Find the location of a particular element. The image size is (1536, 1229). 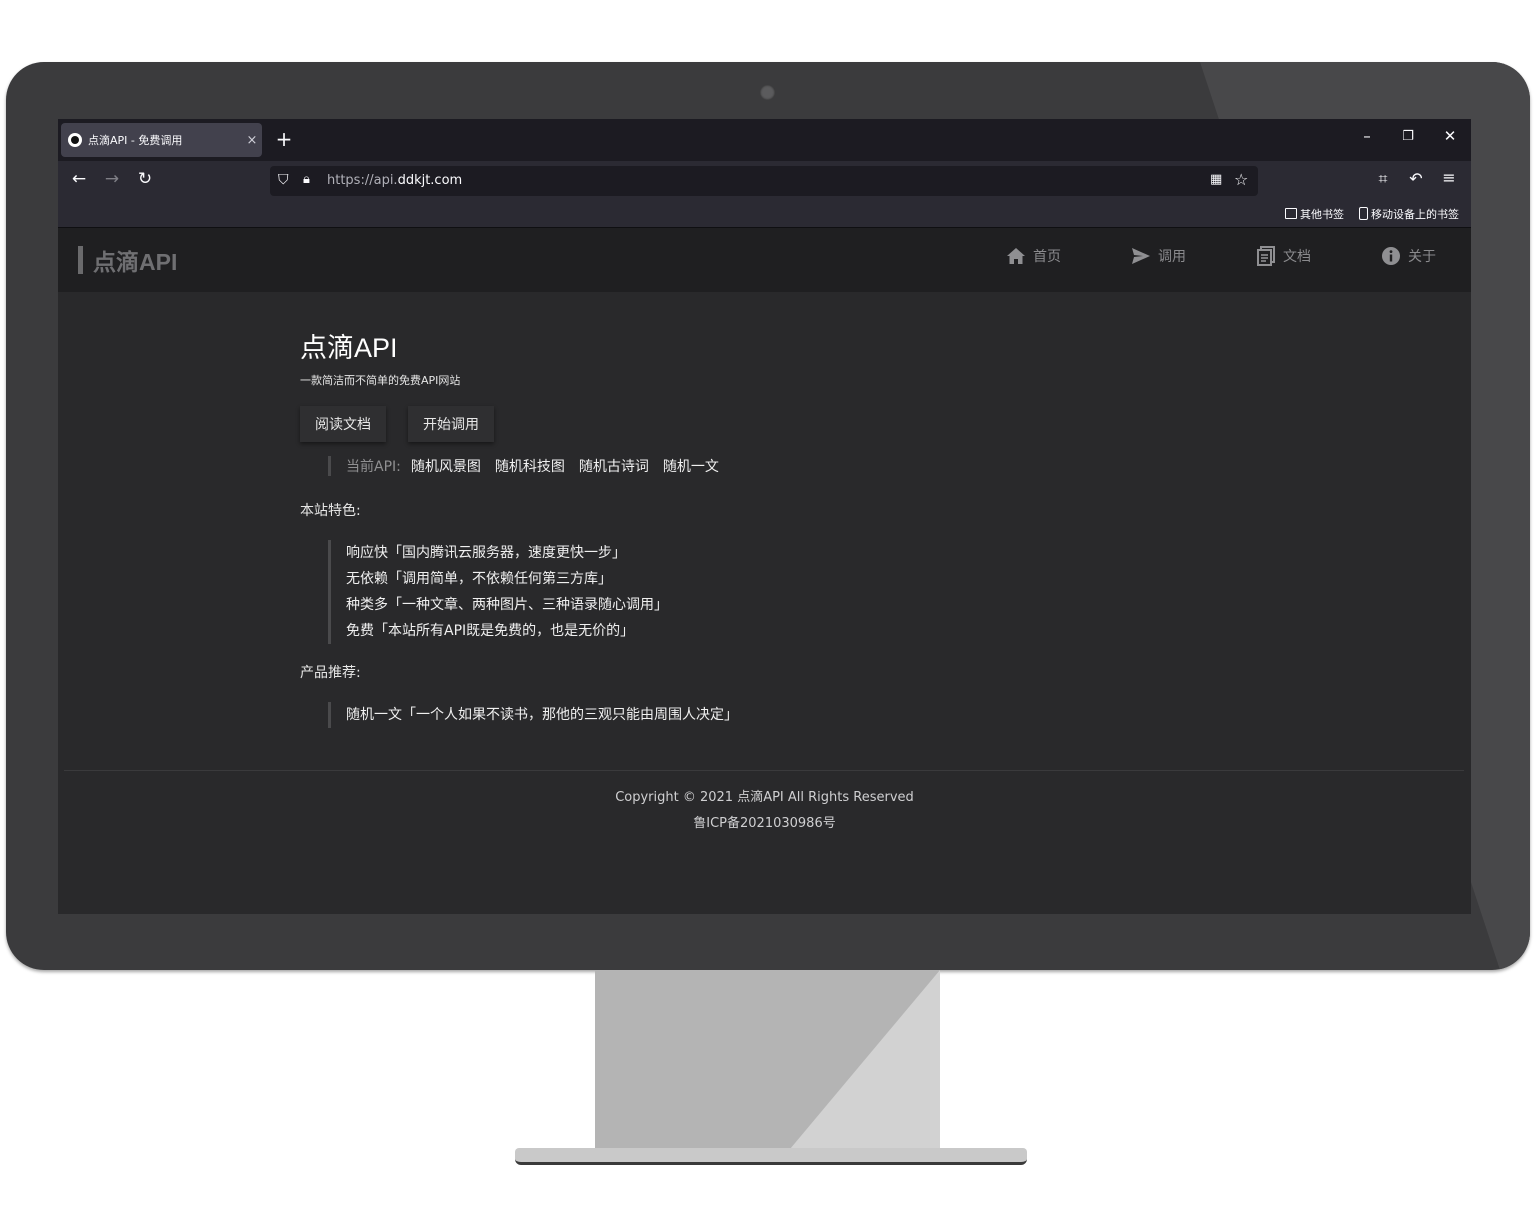

menu-item-about: 关于 is located at coordinates (1408, 256).